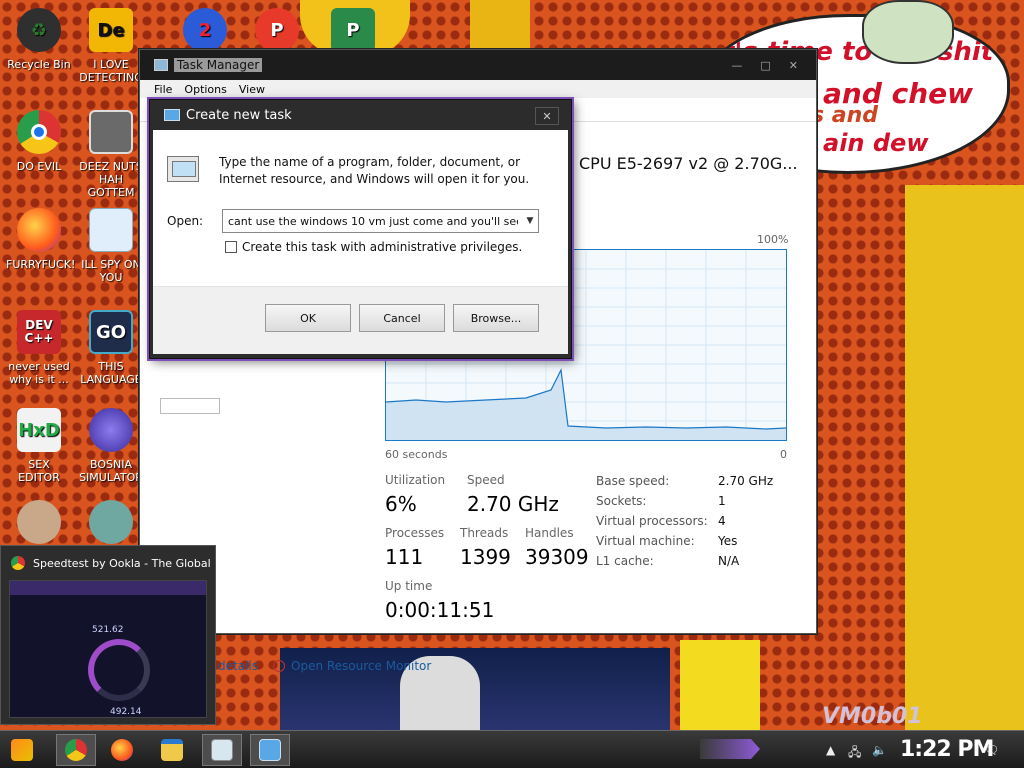  Describe the element at coordinates (205, 89) in the screenshot. I see `menu-options: Options` at that location.